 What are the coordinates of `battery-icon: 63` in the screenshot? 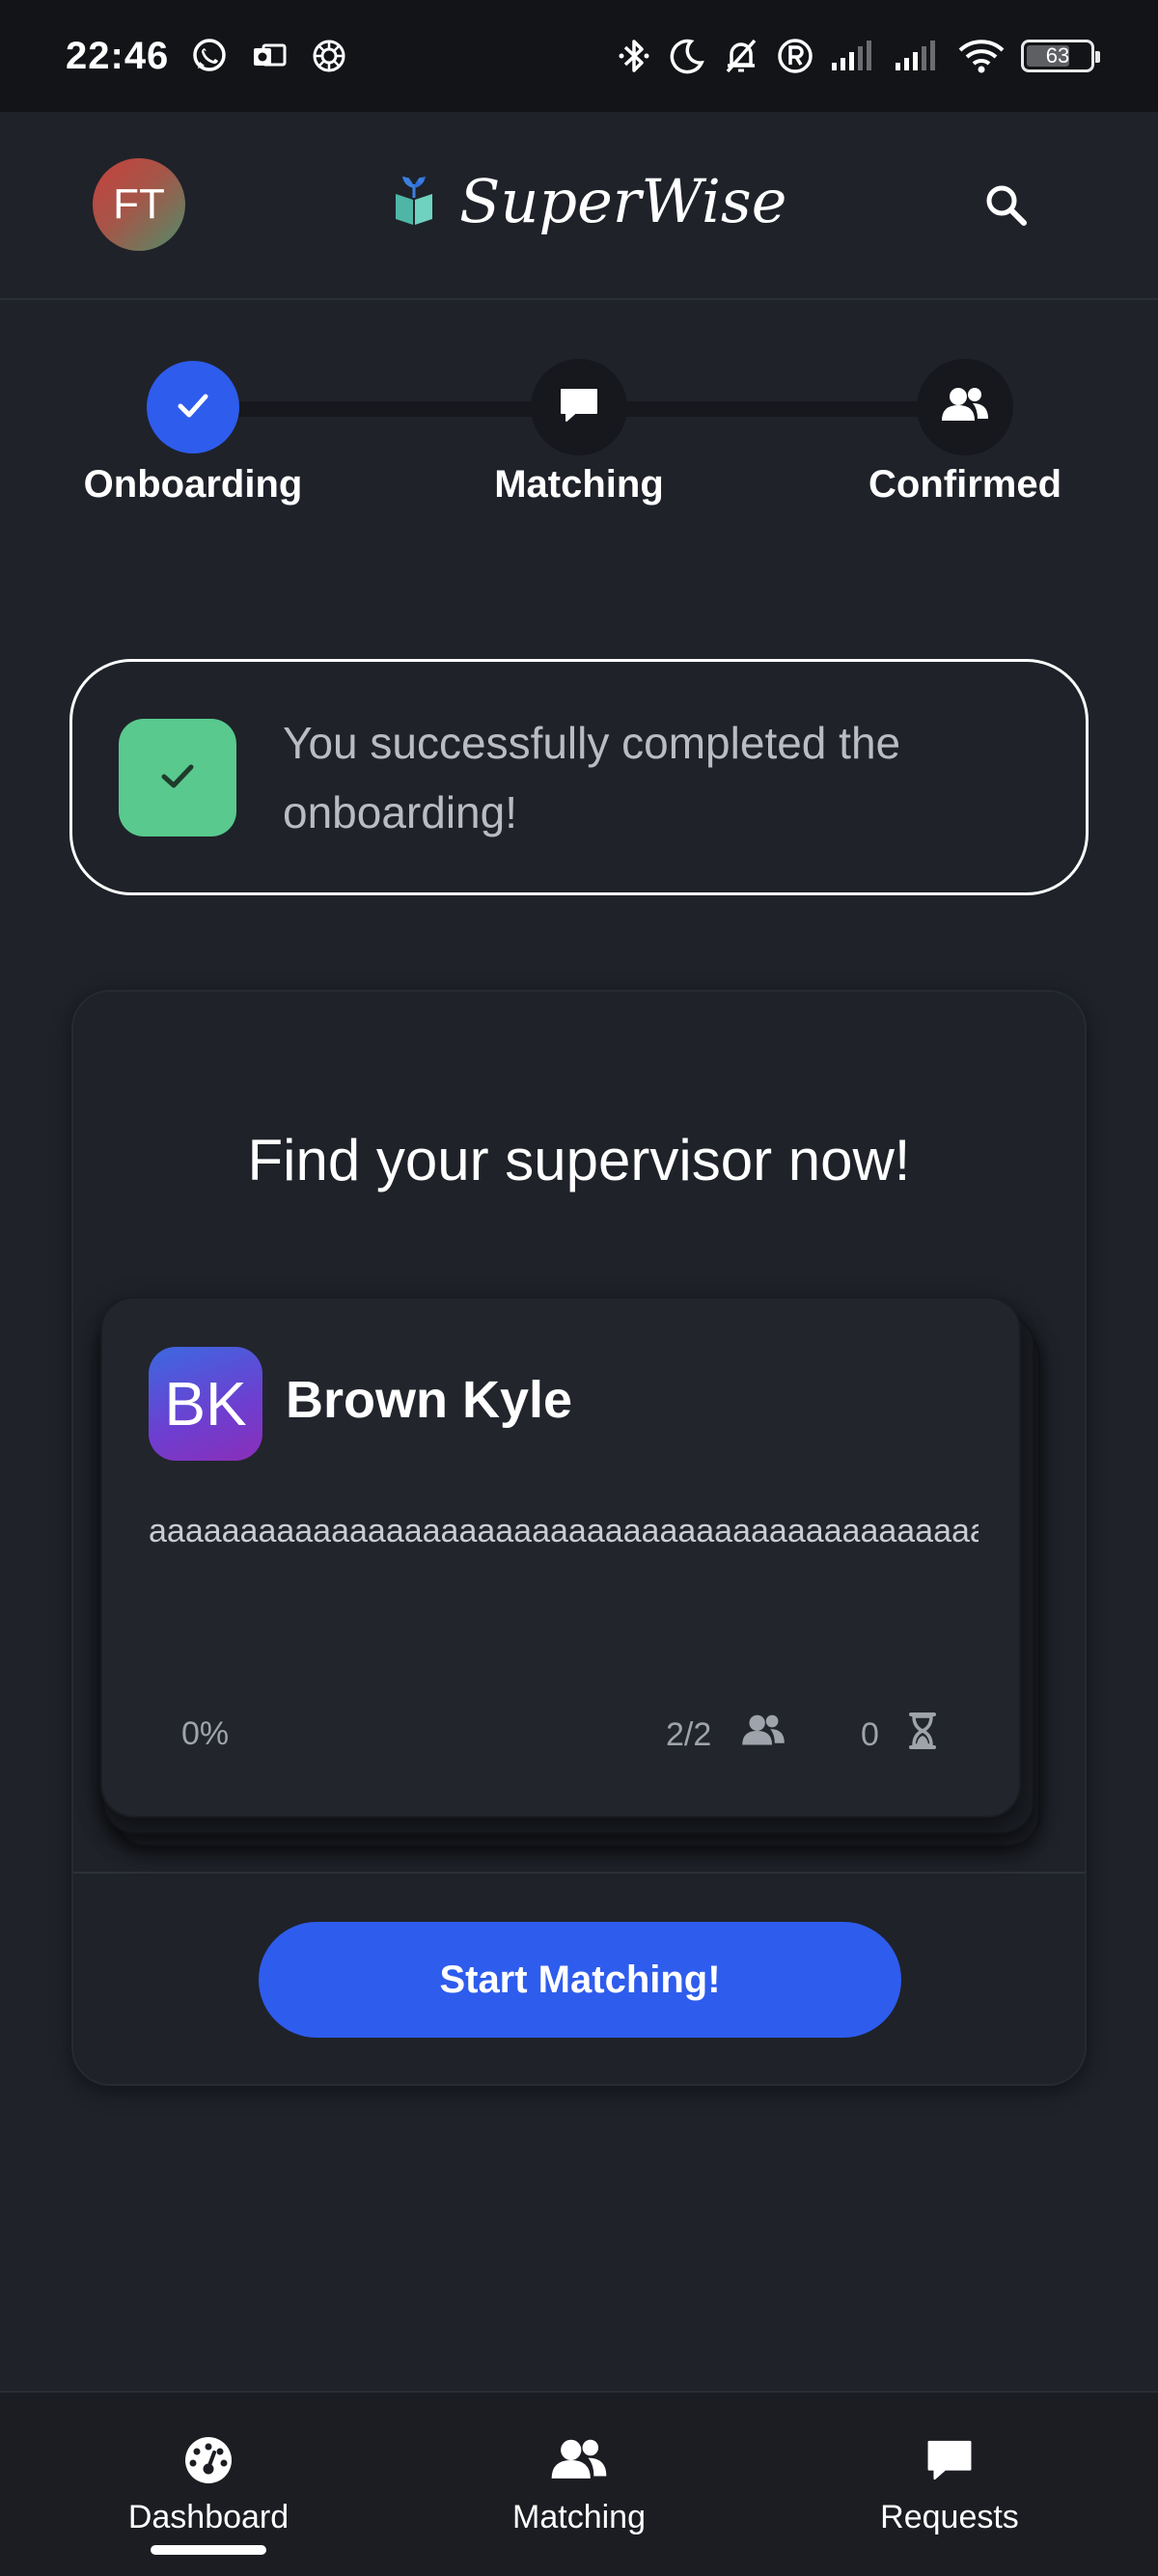 It's located at (1060, 56).